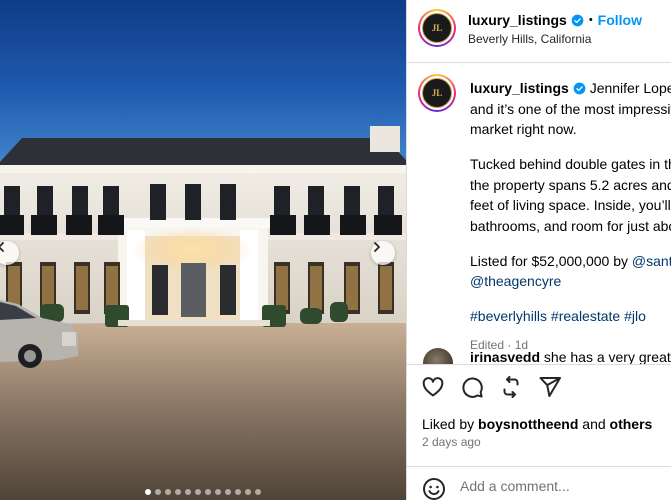 The width and height of the screenshot is (671, 500). Describe the element at coordinates (434, 488) in the screenshot. I see `emoji-icon` at that location.